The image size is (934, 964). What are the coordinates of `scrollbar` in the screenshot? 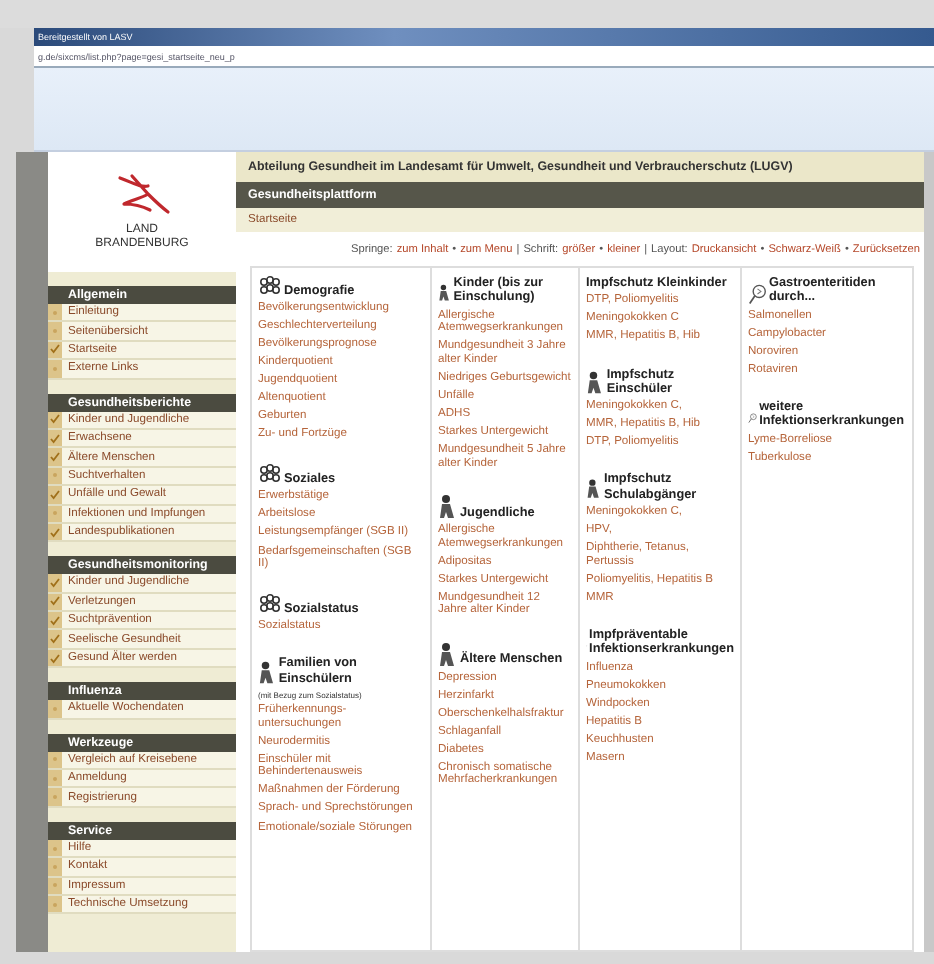 It's located at (929, 552).